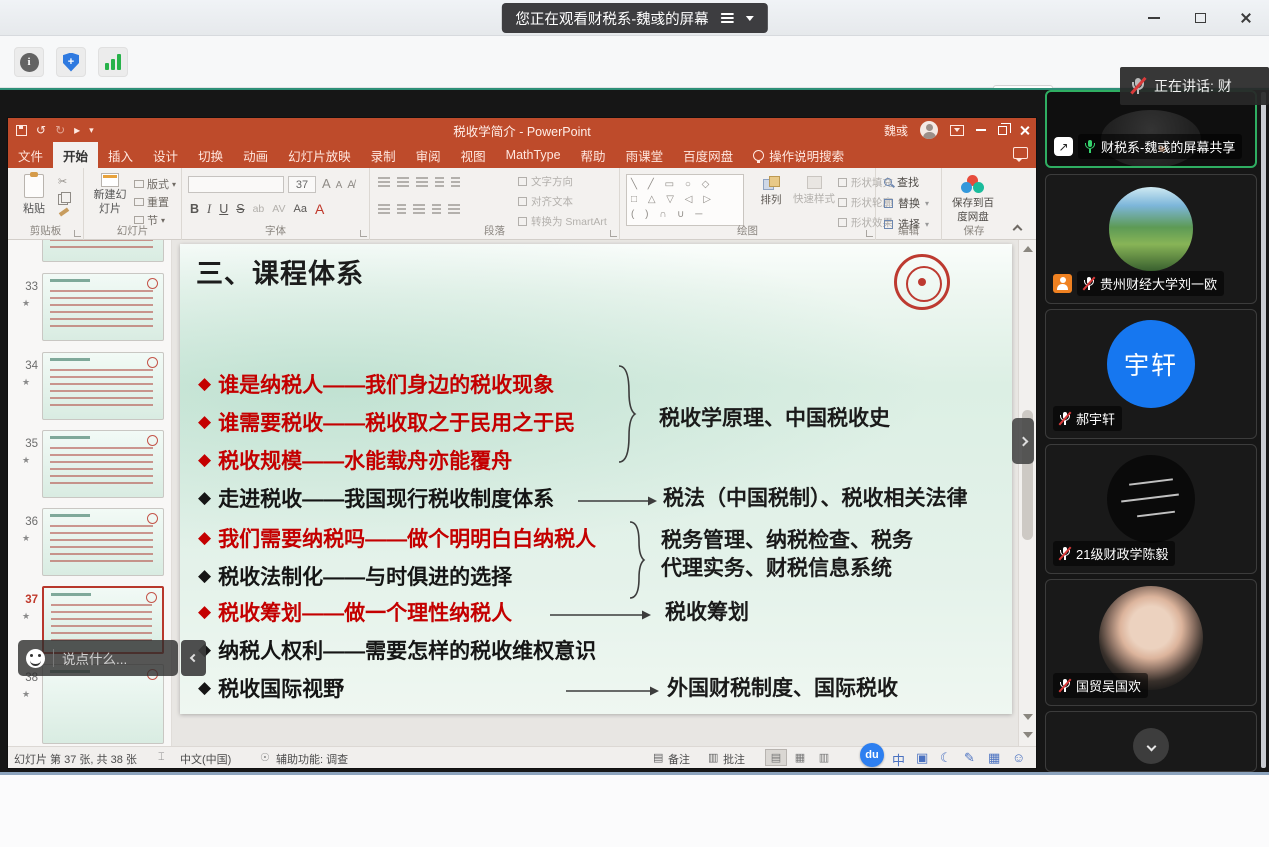 This screenshot has height=847, width=1269. I want to click on underline-button: U, so click(223, 209).